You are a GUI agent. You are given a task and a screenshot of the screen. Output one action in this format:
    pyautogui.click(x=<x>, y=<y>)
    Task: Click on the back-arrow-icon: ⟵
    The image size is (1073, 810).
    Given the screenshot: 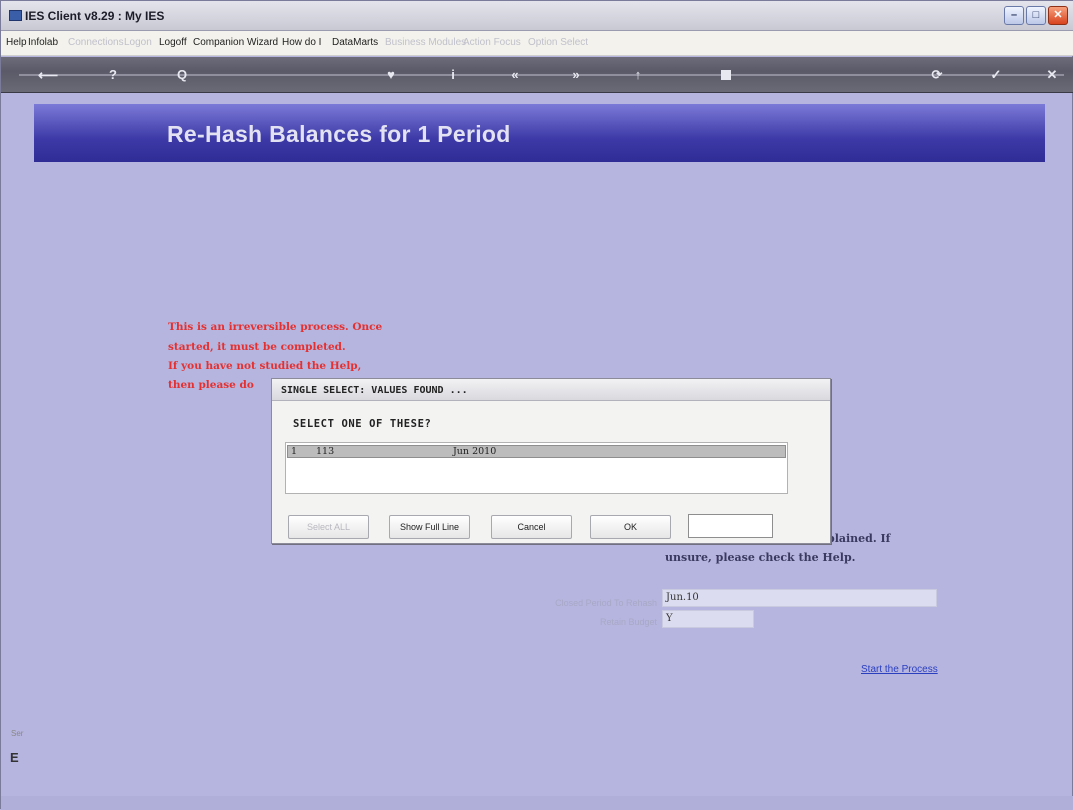 What is the action you would take?
    pyautogui.click(x=48, y=75)
    